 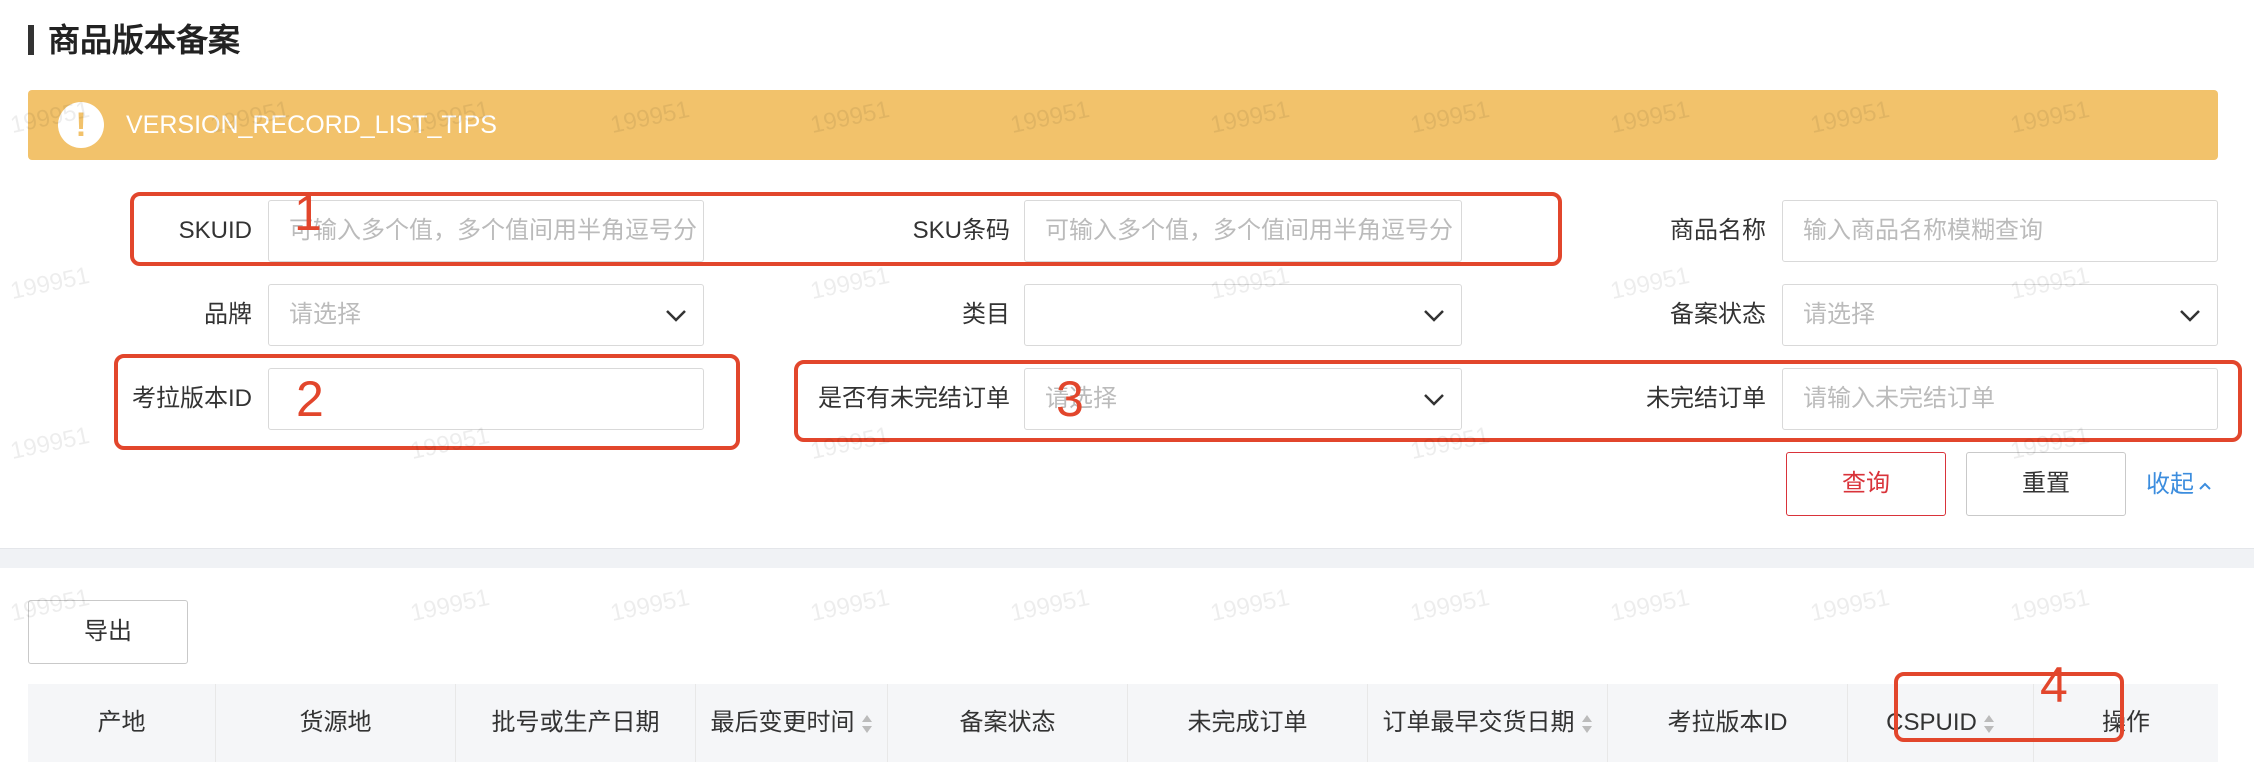 What do you see at coordinates (1718, 230) in the screenshot?
I see `product-name-label: 商品名称` at bounding box center [1718, 230].